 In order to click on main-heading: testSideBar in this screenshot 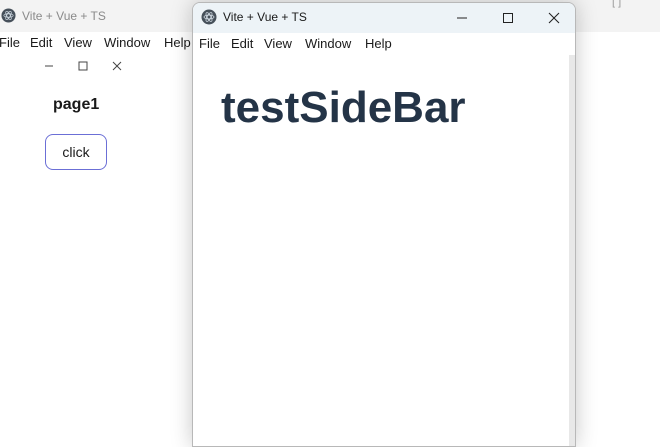, I will do `click(343, 107)`.